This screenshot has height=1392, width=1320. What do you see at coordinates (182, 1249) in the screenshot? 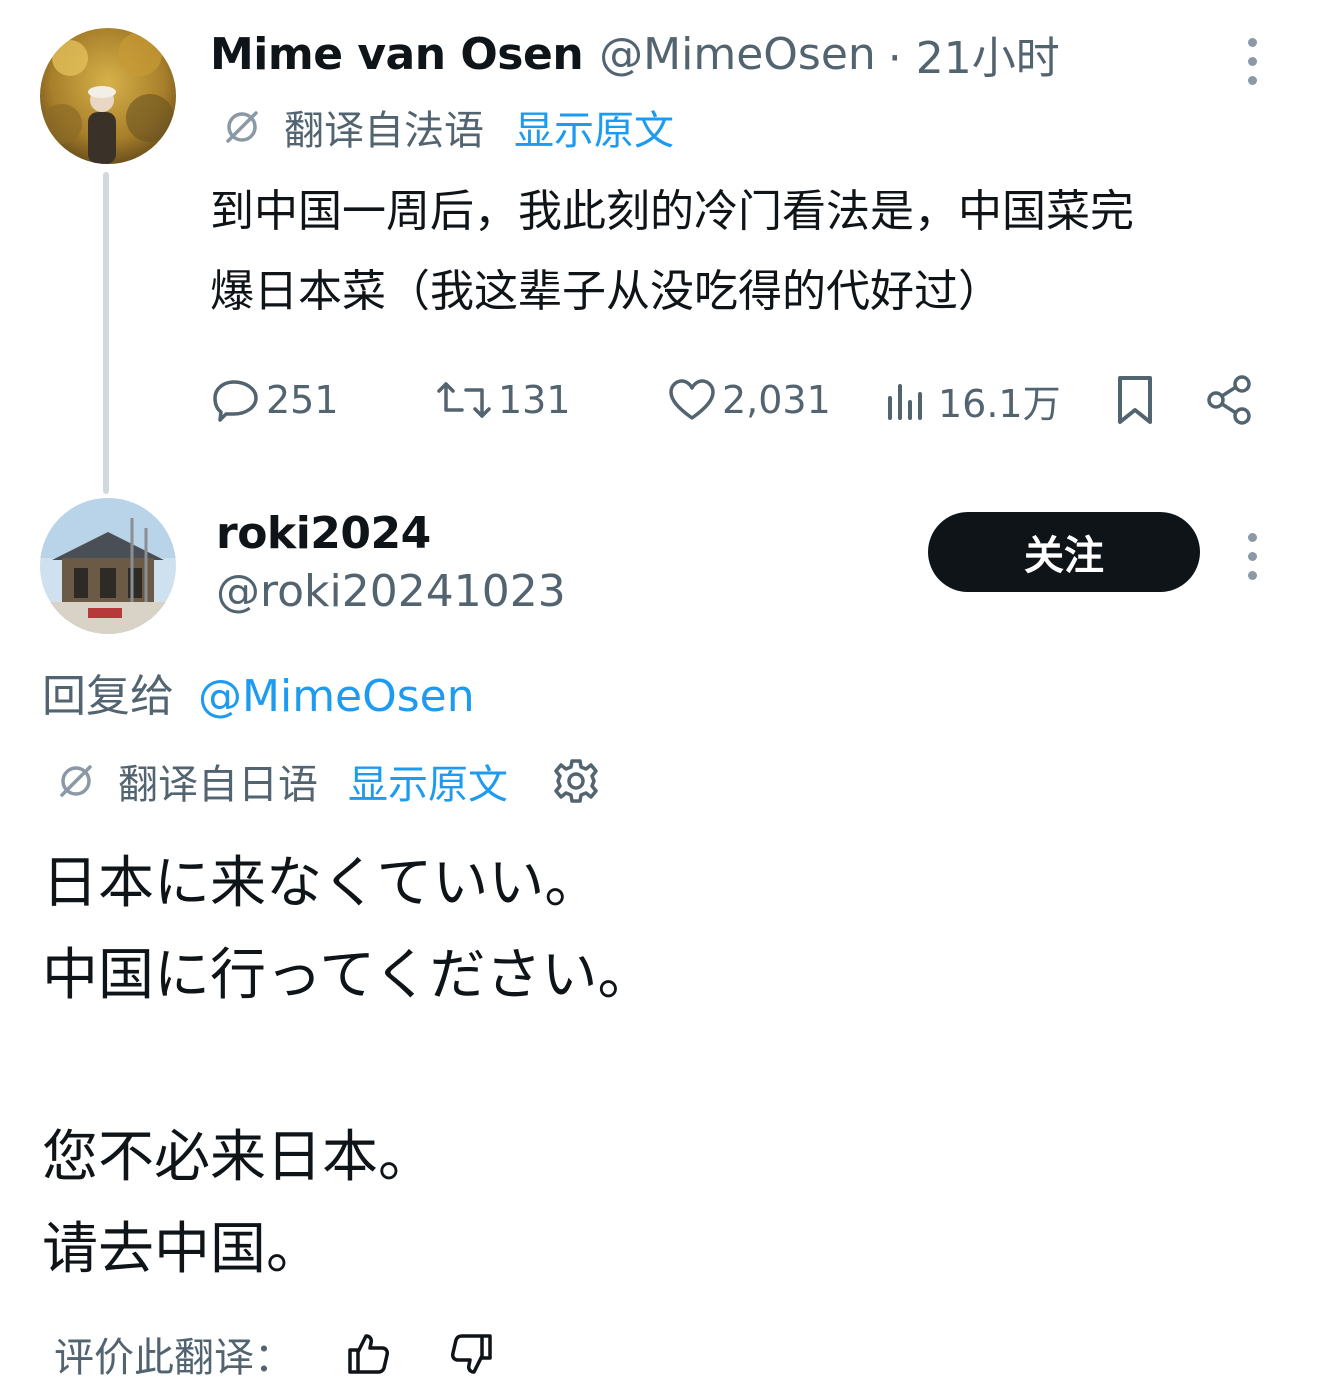
I see `reply-text-line: 请去中国。` at bounding box center [182, 1249].